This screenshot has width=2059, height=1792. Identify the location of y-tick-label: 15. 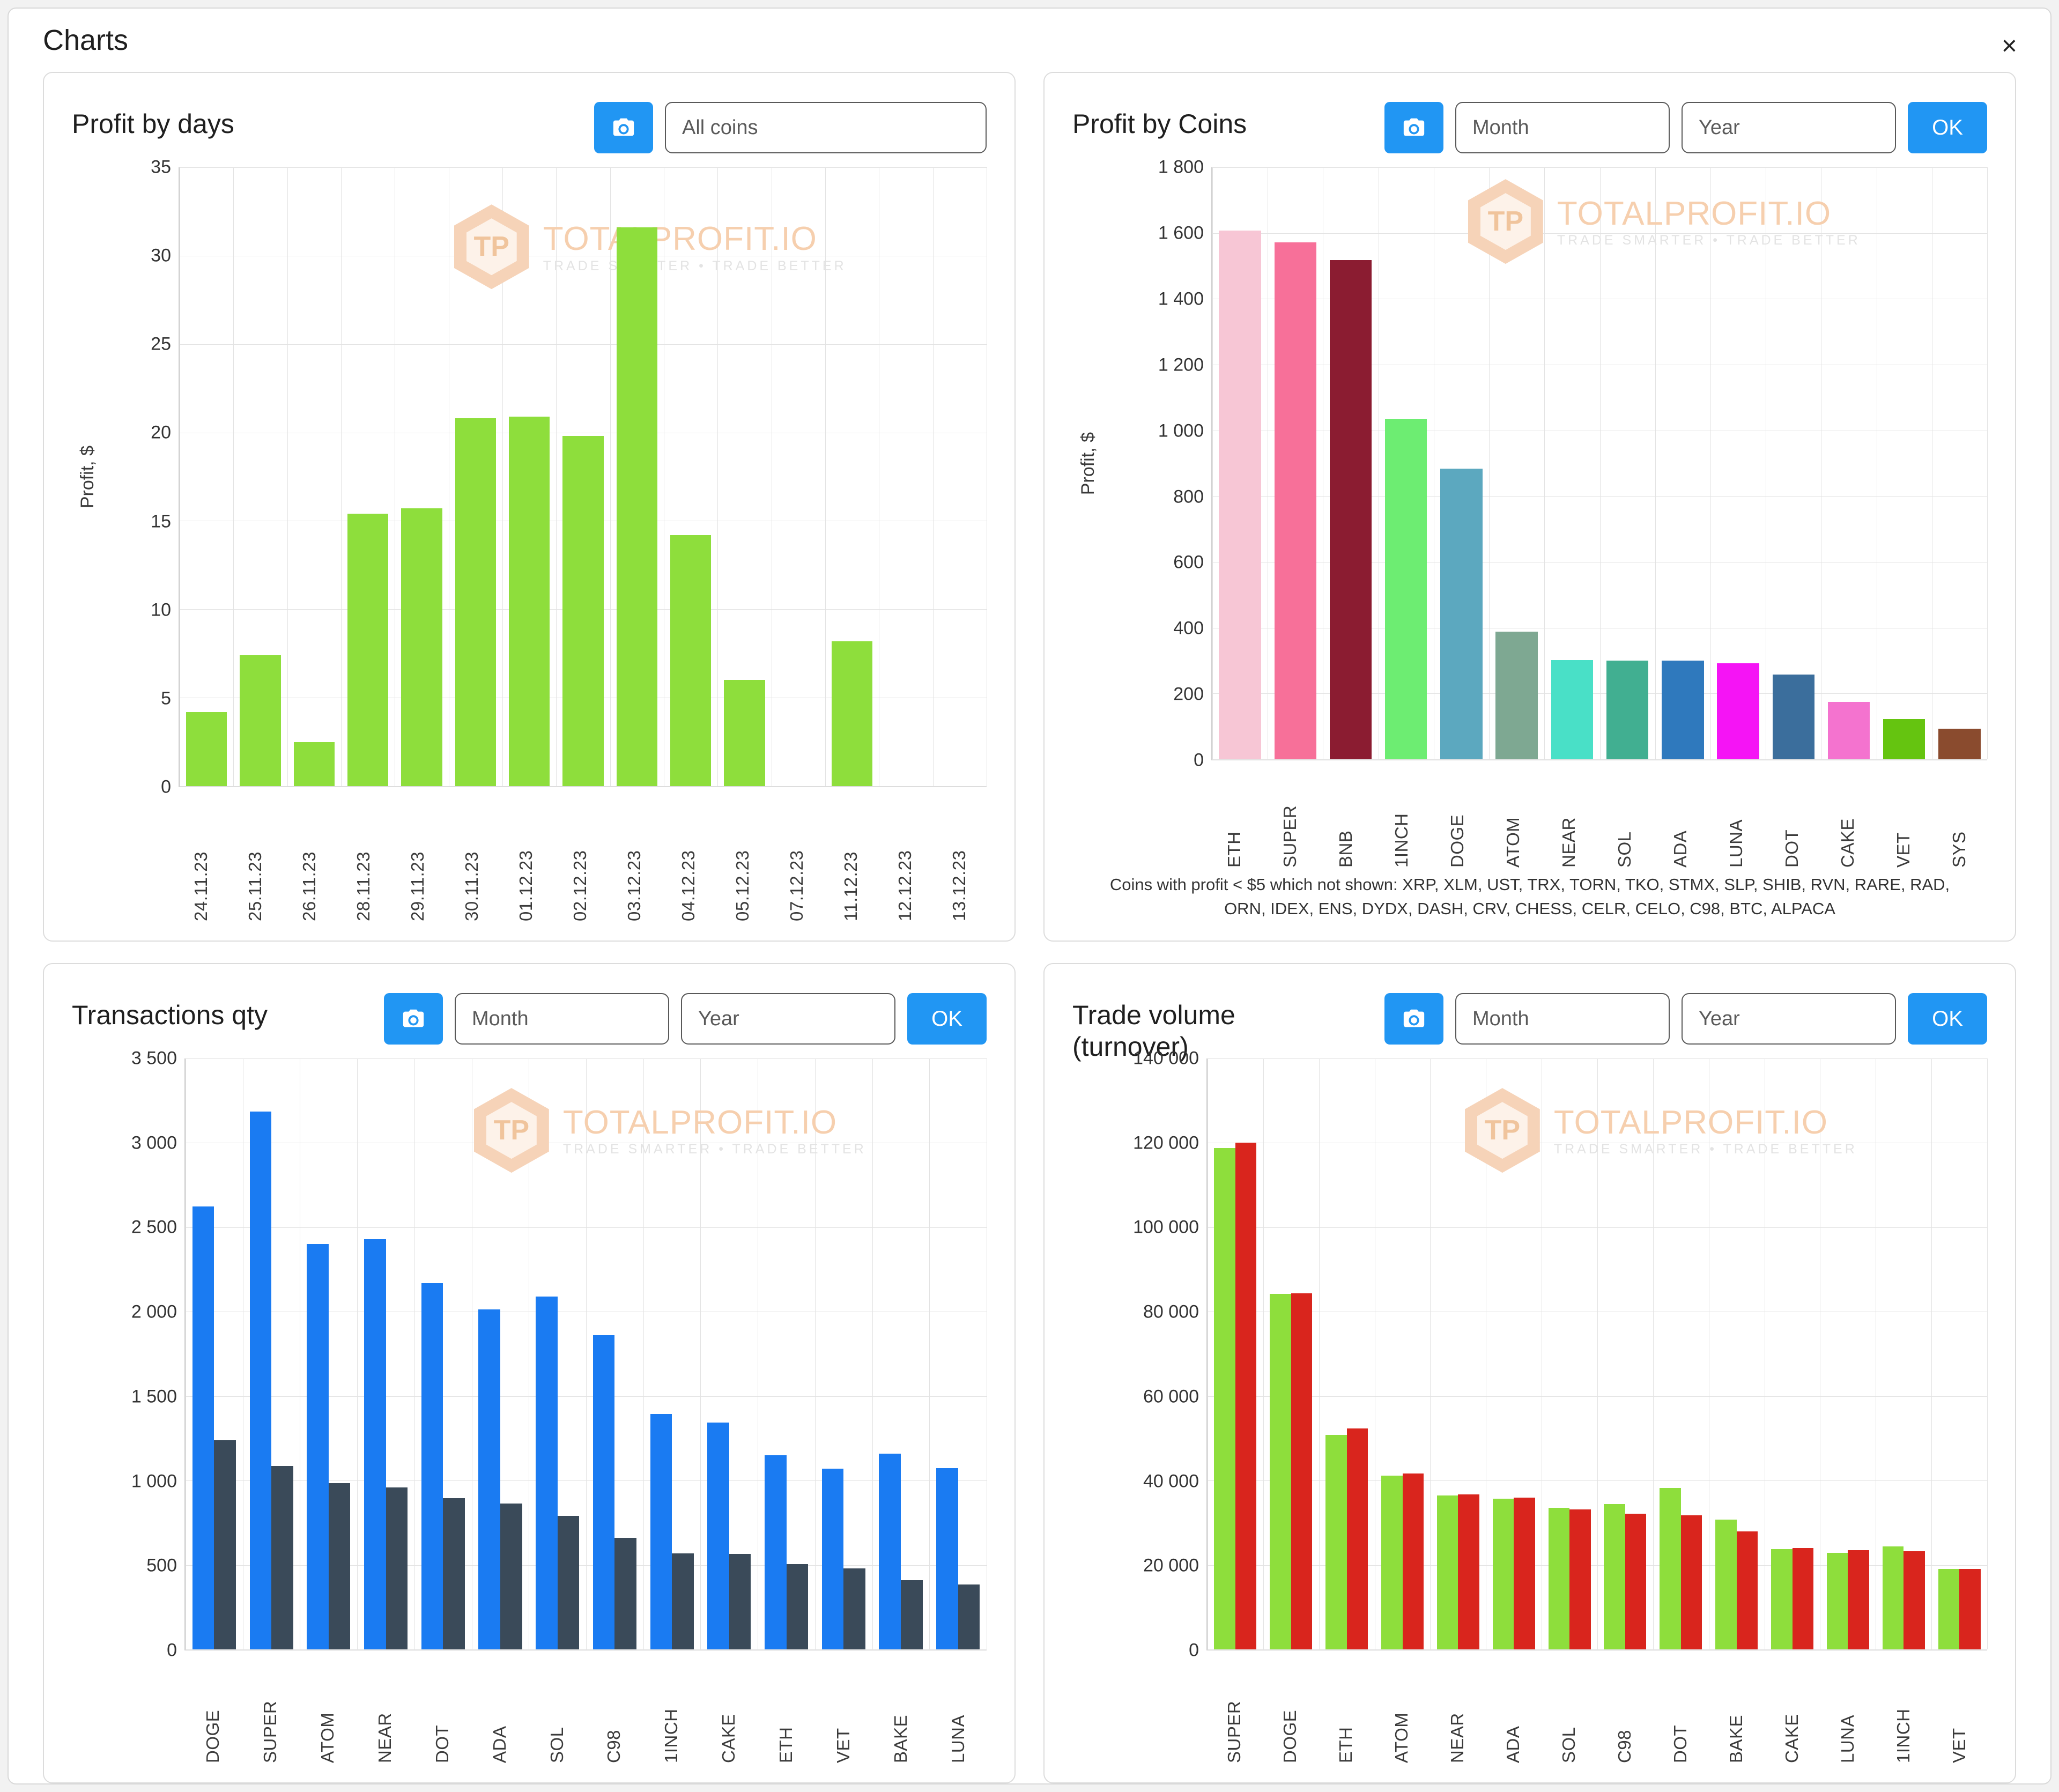
(161, 521).